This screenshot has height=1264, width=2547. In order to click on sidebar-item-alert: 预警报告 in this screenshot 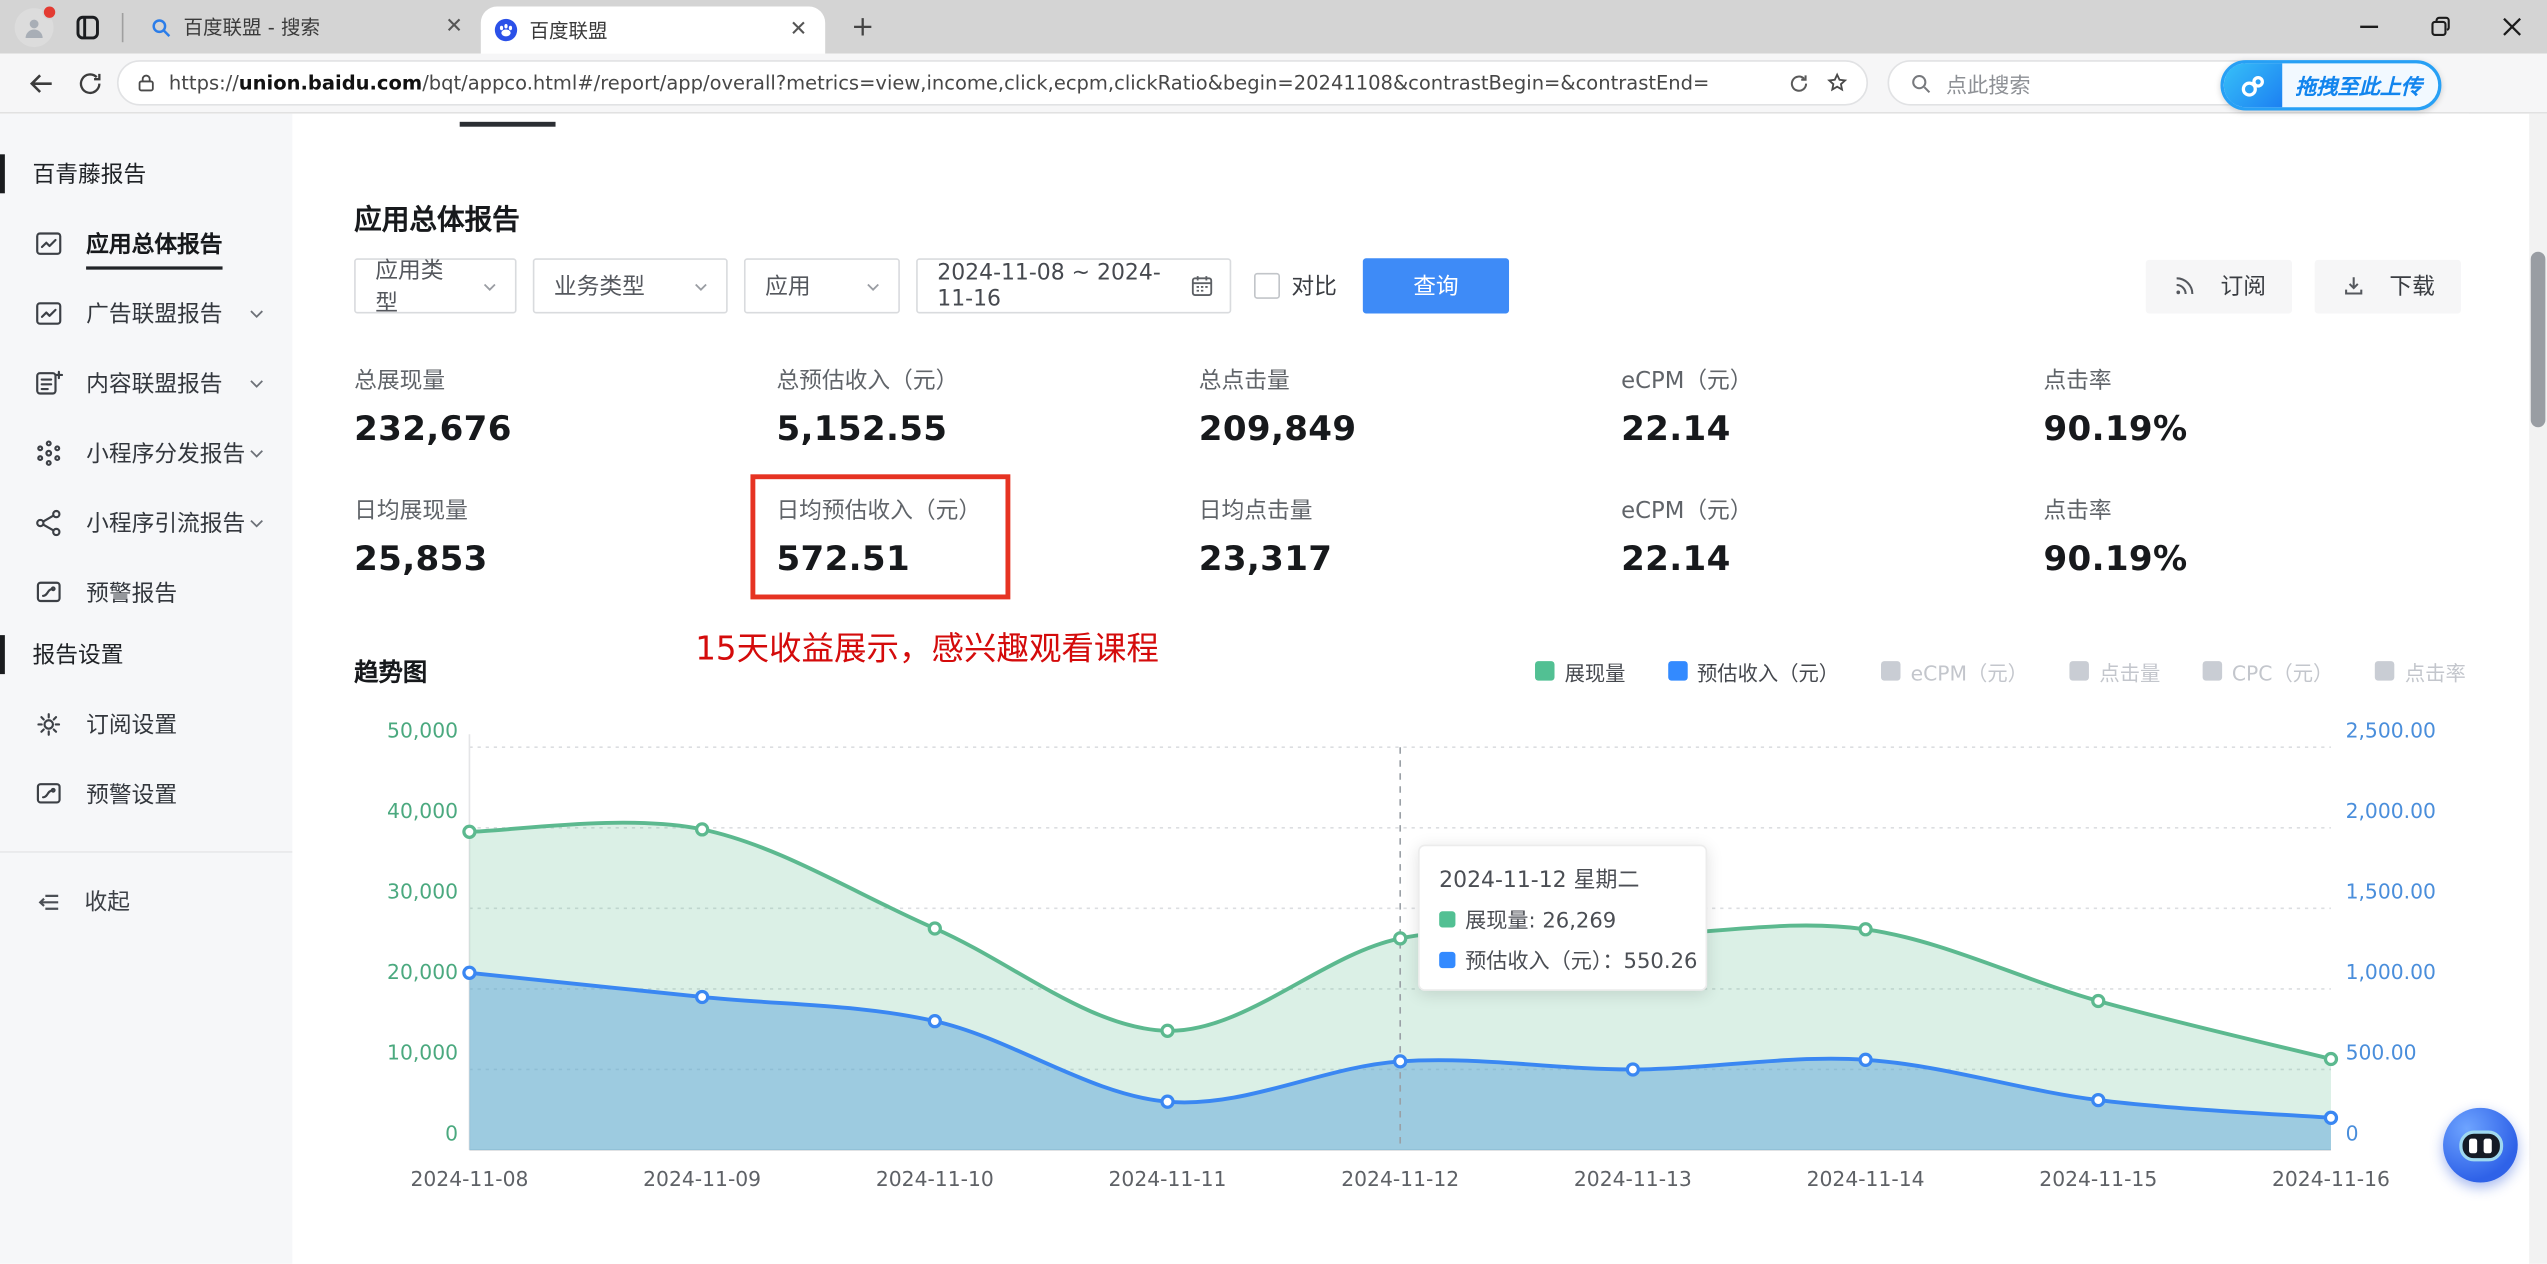, I will do `click(146, 592)`.